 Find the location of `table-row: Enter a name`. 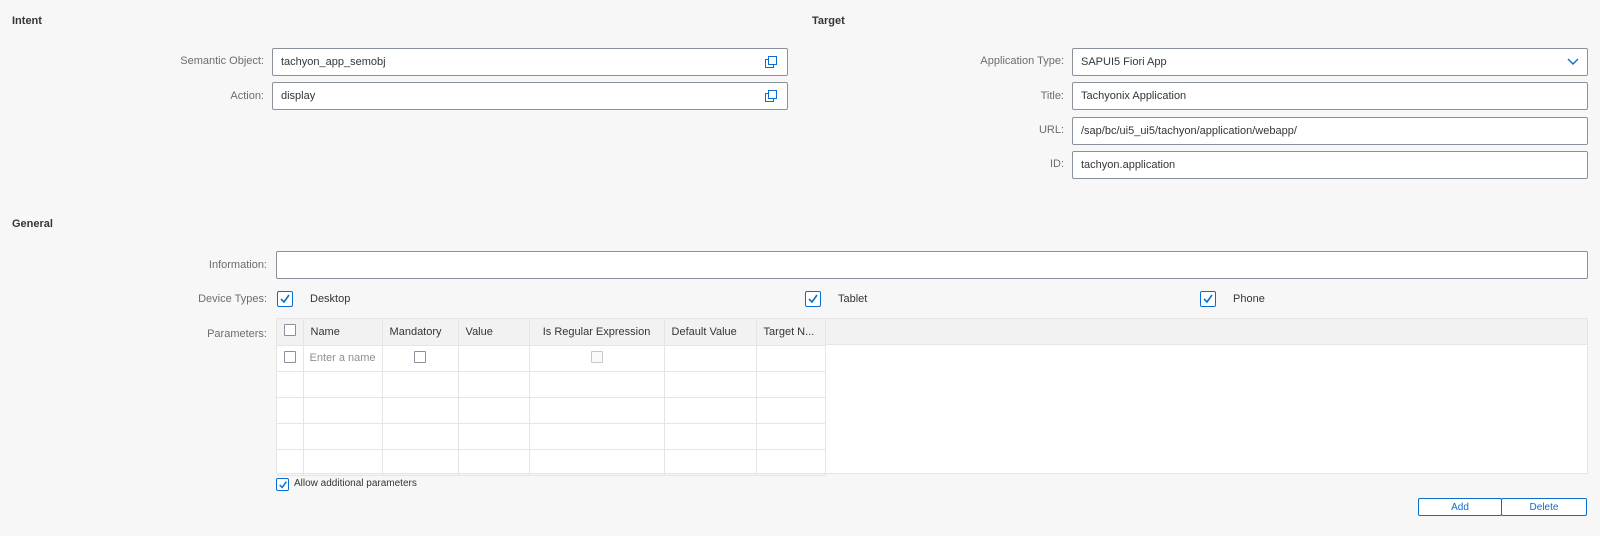

table-row: Enter a name is located at coordinates (551, 358).